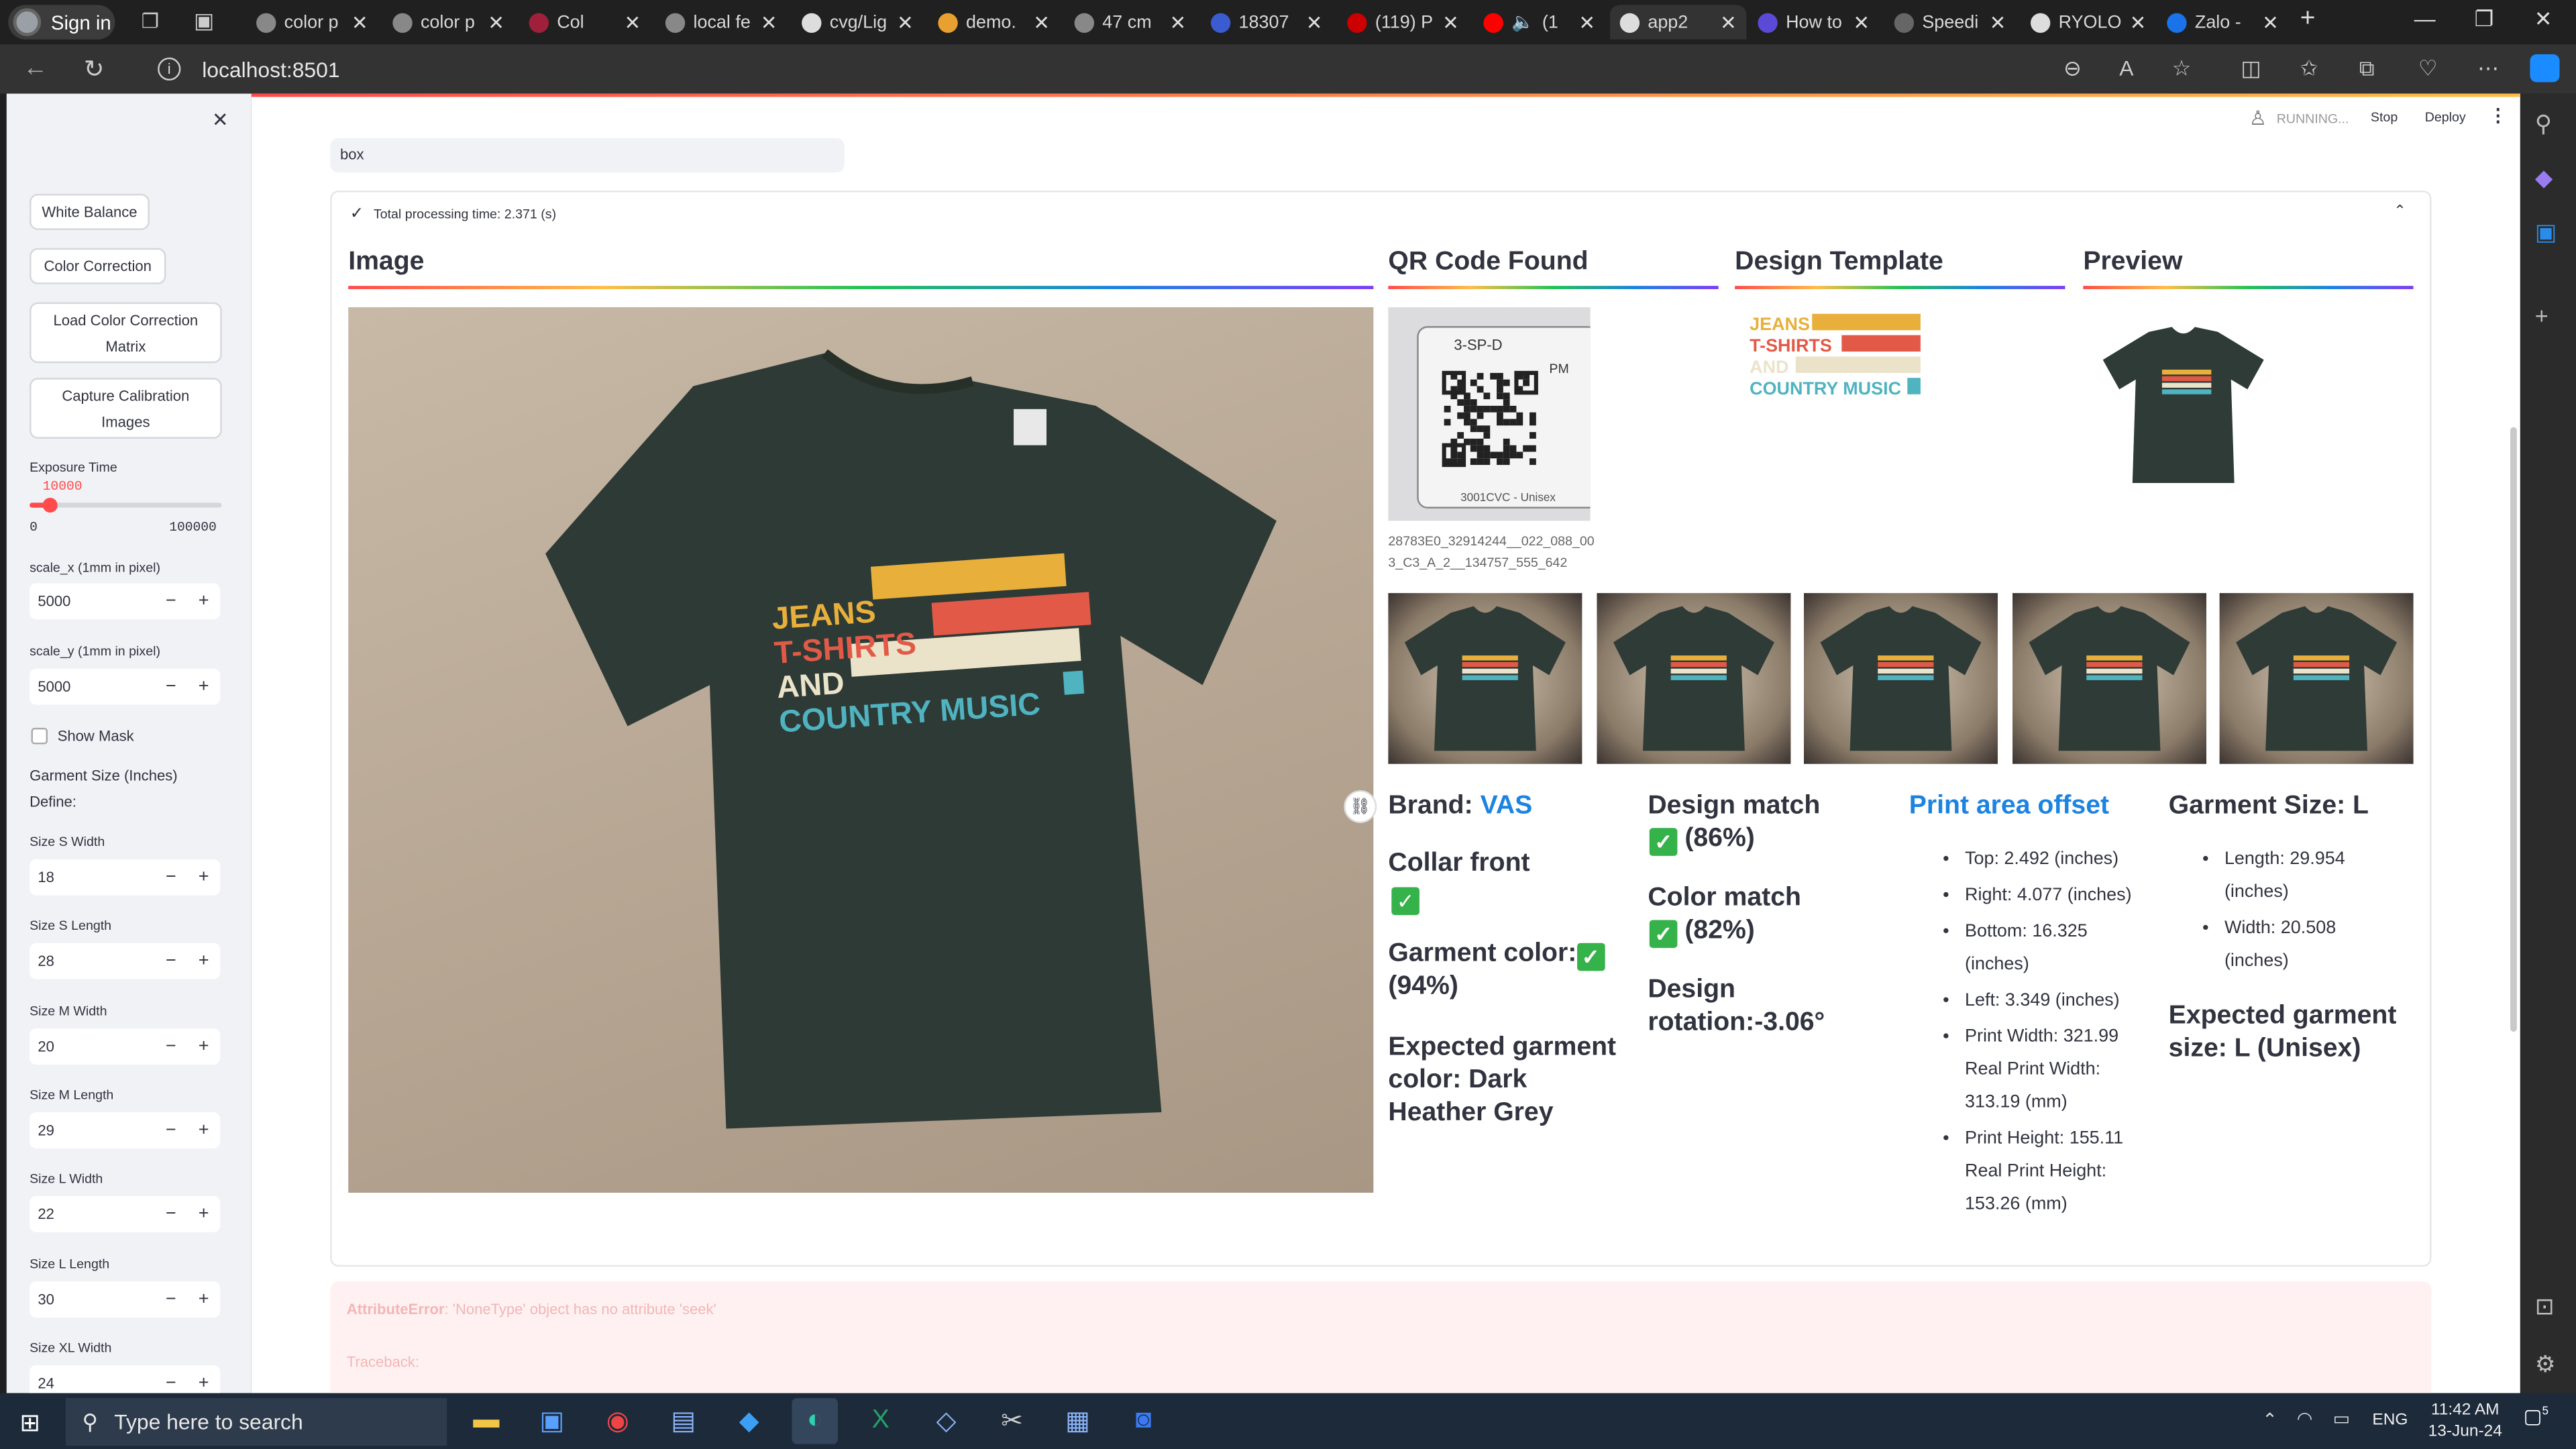 Image resolution: width=2576 pixels, height=1449 pixels. Describe the element at coordinates (2308, 19) in the screenshot. I see `new-tab-icon: +` at that location.